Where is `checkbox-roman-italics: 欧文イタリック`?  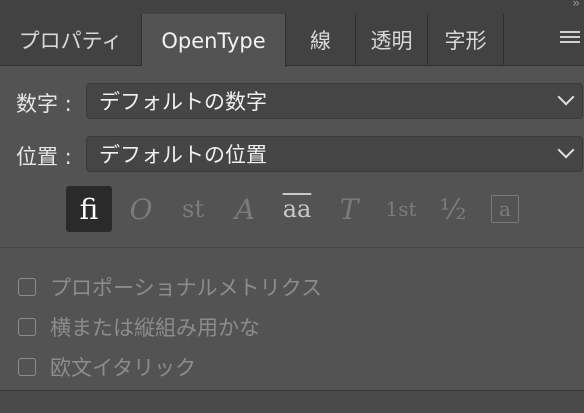 checkbox-roman-italics: 欧文イタリック is located at coordinates (107, 367).